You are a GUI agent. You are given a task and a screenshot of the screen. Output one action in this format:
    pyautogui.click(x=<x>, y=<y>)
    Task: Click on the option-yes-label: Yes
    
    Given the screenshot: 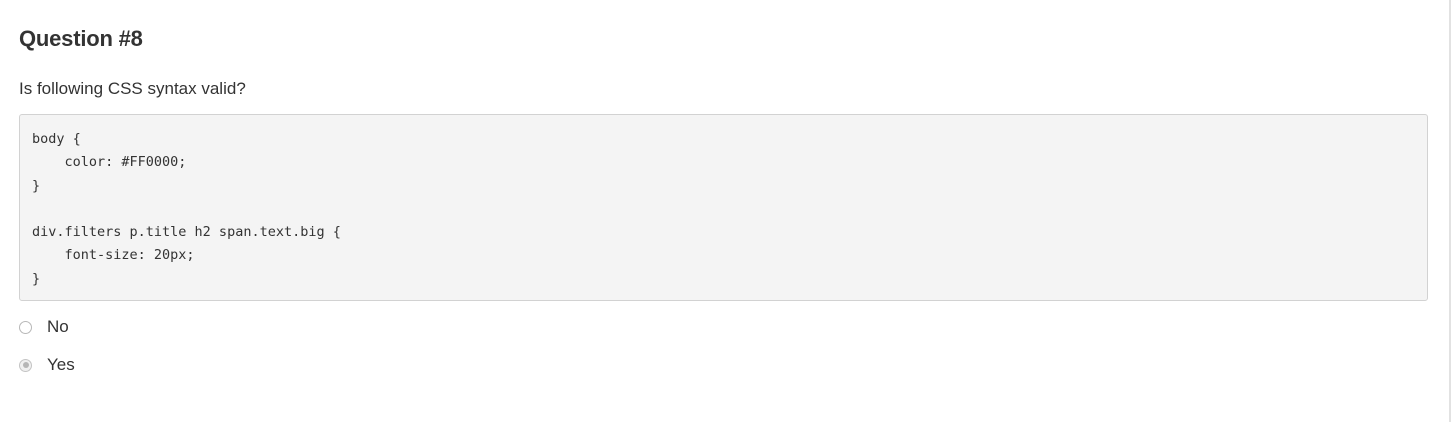 What is the action you would take?
    pyautogui.click(x=61, y=364)
    